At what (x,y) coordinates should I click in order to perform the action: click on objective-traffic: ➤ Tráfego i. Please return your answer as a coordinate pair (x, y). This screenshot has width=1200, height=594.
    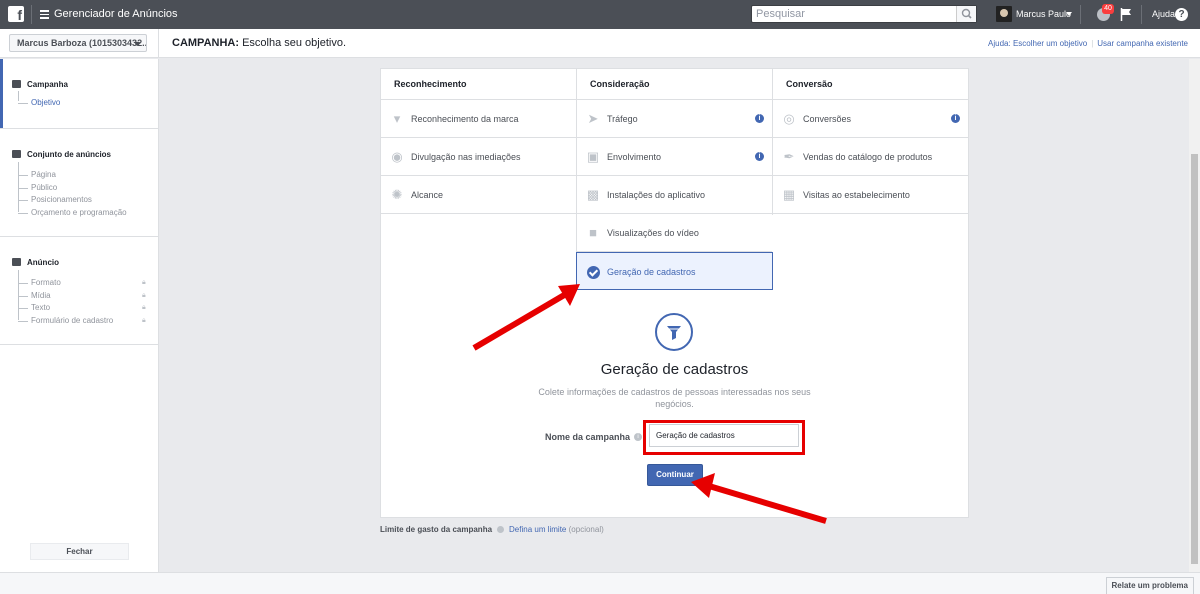
    Looking at the image, I should click on (674, 119).